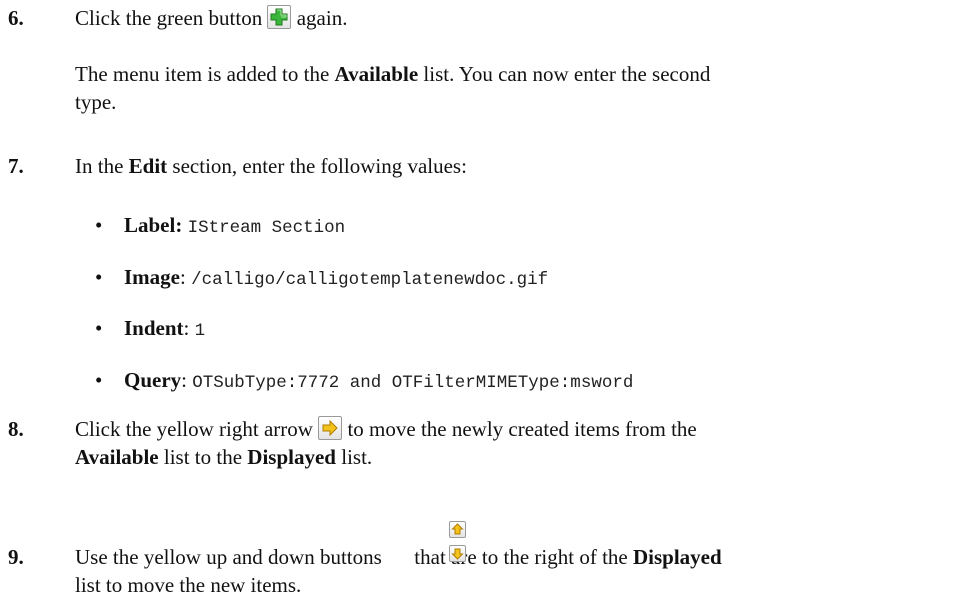 The height and width of the screenshot is (610, 968). Describe the element at coordinates (484, 329) in the screenshot. I see `bullet-indent: • Indent: 1` at that location.